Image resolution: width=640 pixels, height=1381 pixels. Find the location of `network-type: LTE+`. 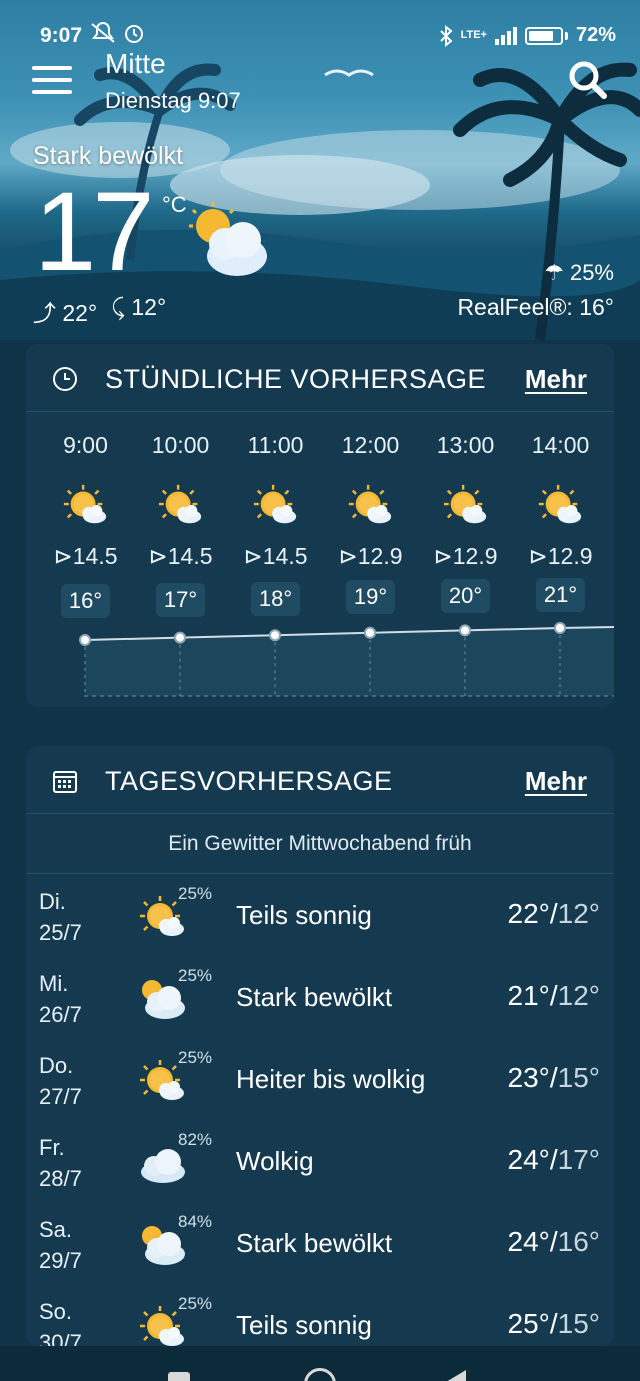

network-type: LTE+ is located at coordinates (473, 35).